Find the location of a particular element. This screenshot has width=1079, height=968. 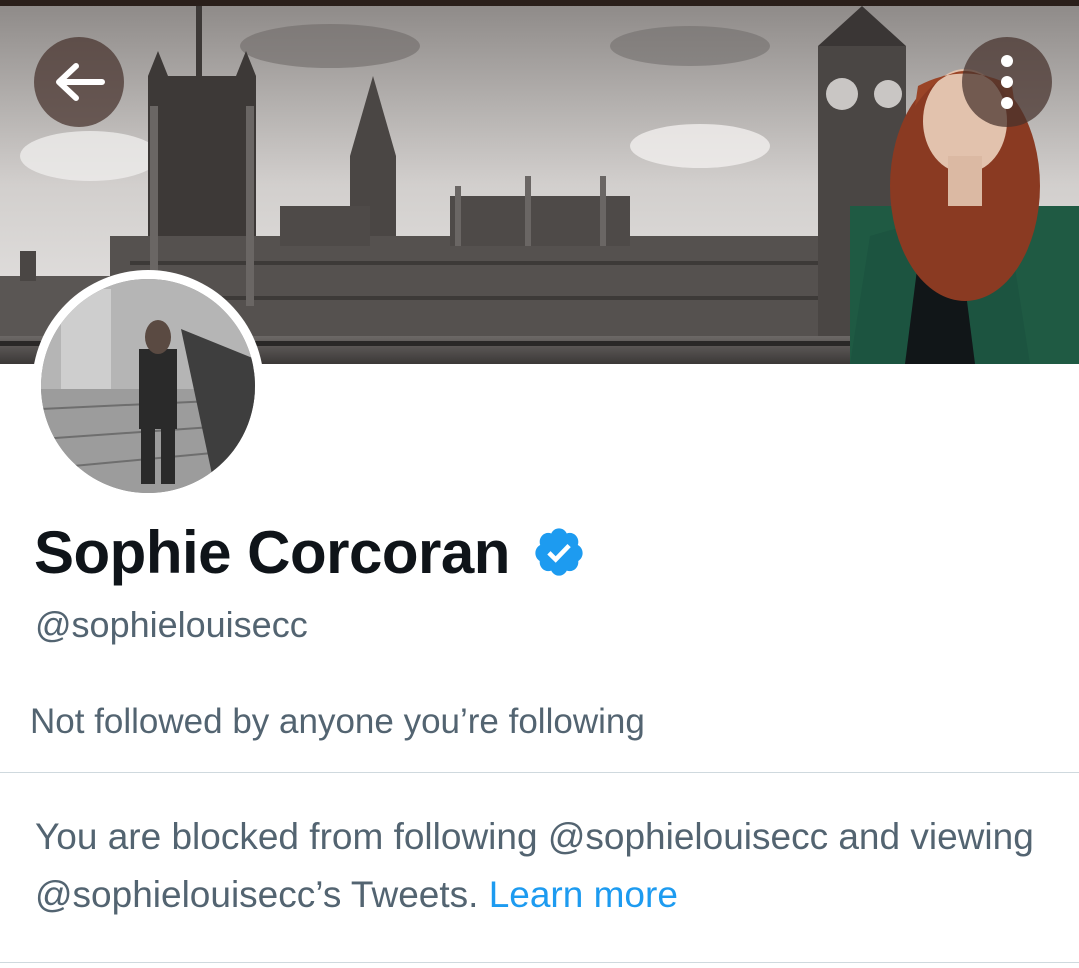

handle: @sophielouisecc is located at coordinates (171, 624).